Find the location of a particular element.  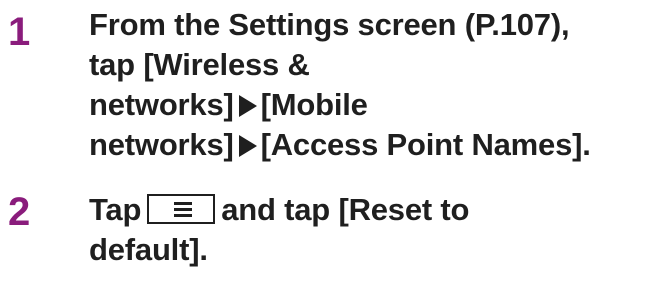

instruction-line: From the Settings screen (P.107), is located at coordinates (329, 24).